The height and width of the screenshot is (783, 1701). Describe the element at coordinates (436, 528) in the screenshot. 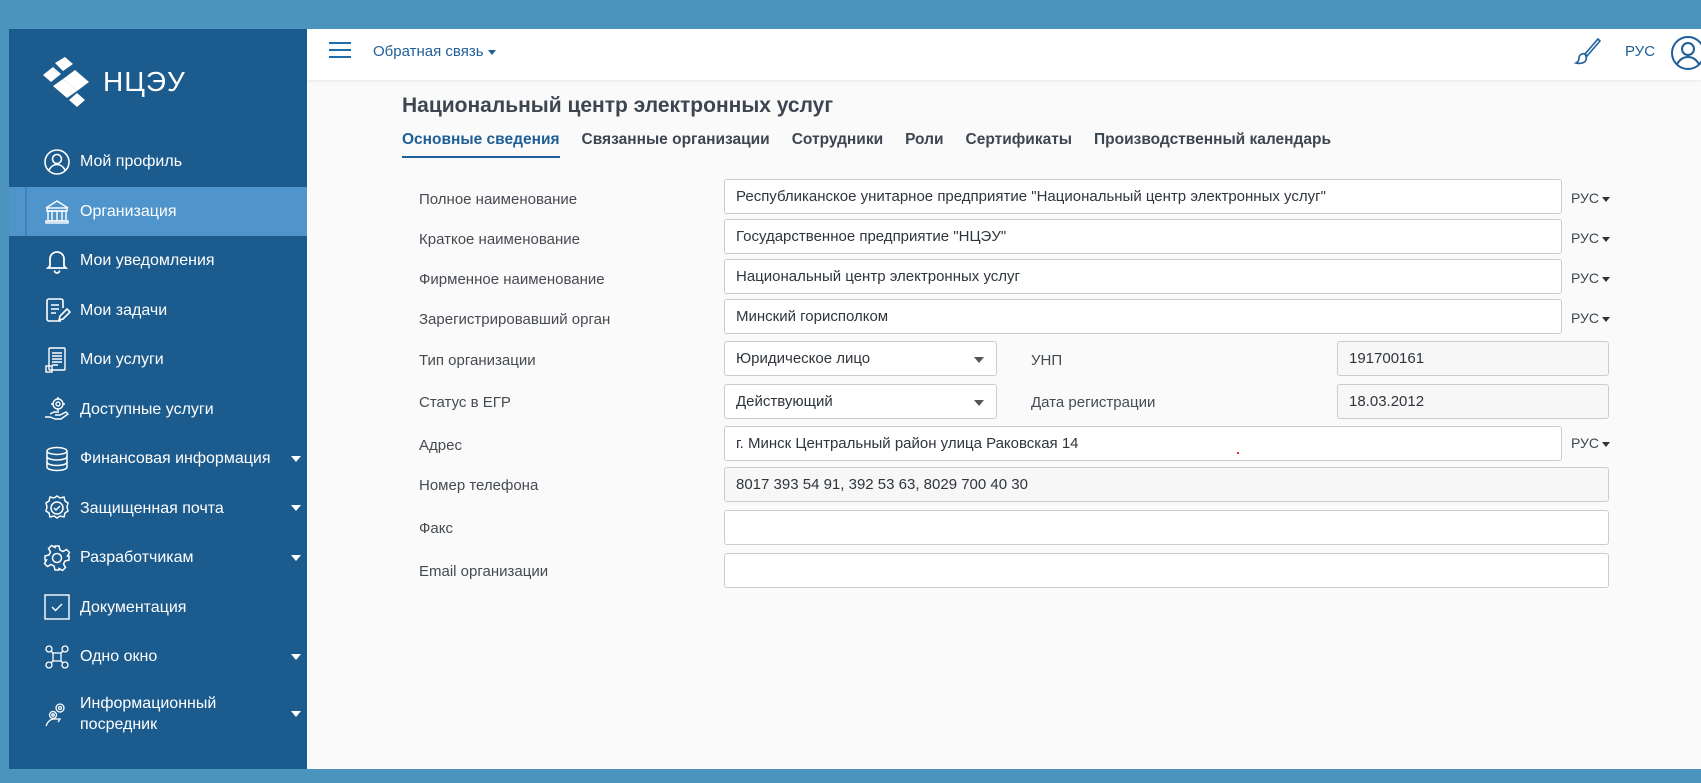

I see `fax-label: Факс` at that location.